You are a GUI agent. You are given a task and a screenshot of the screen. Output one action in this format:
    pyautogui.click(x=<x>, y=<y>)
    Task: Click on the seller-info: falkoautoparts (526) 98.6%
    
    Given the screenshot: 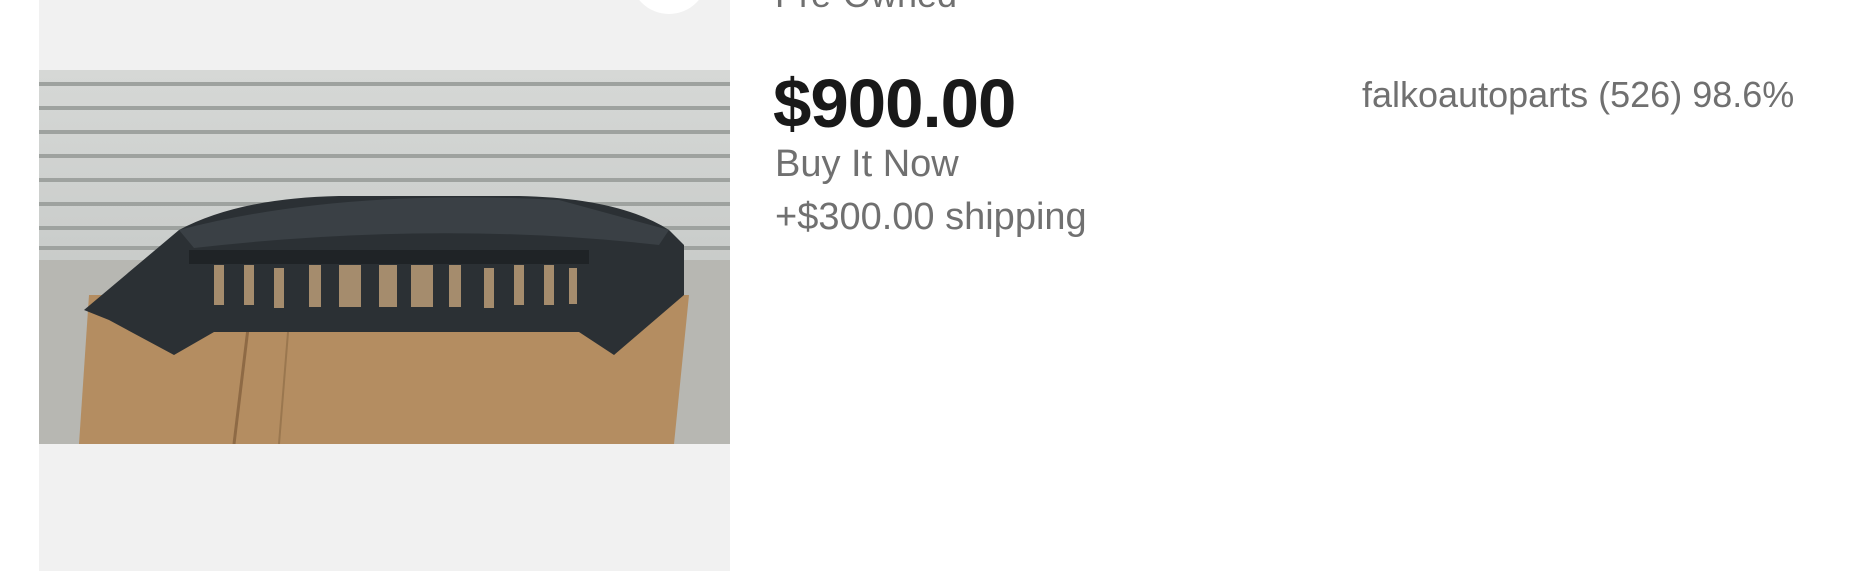 What is the action you would take?
    pyautogui.click(x=1578, y=95)
    